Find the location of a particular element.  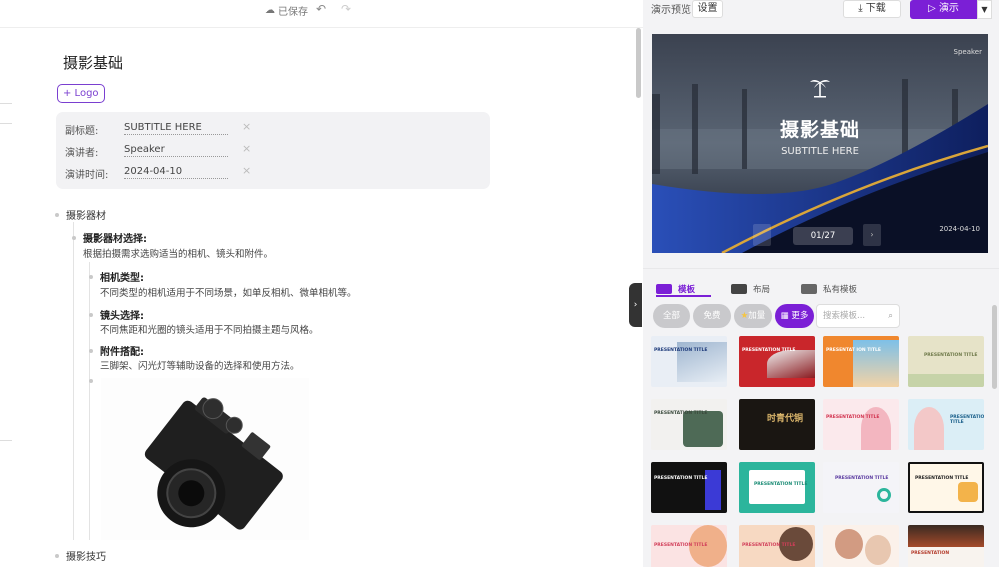

speaker-row: 演讲者: Speaker × is located at coordinates (275, 150).